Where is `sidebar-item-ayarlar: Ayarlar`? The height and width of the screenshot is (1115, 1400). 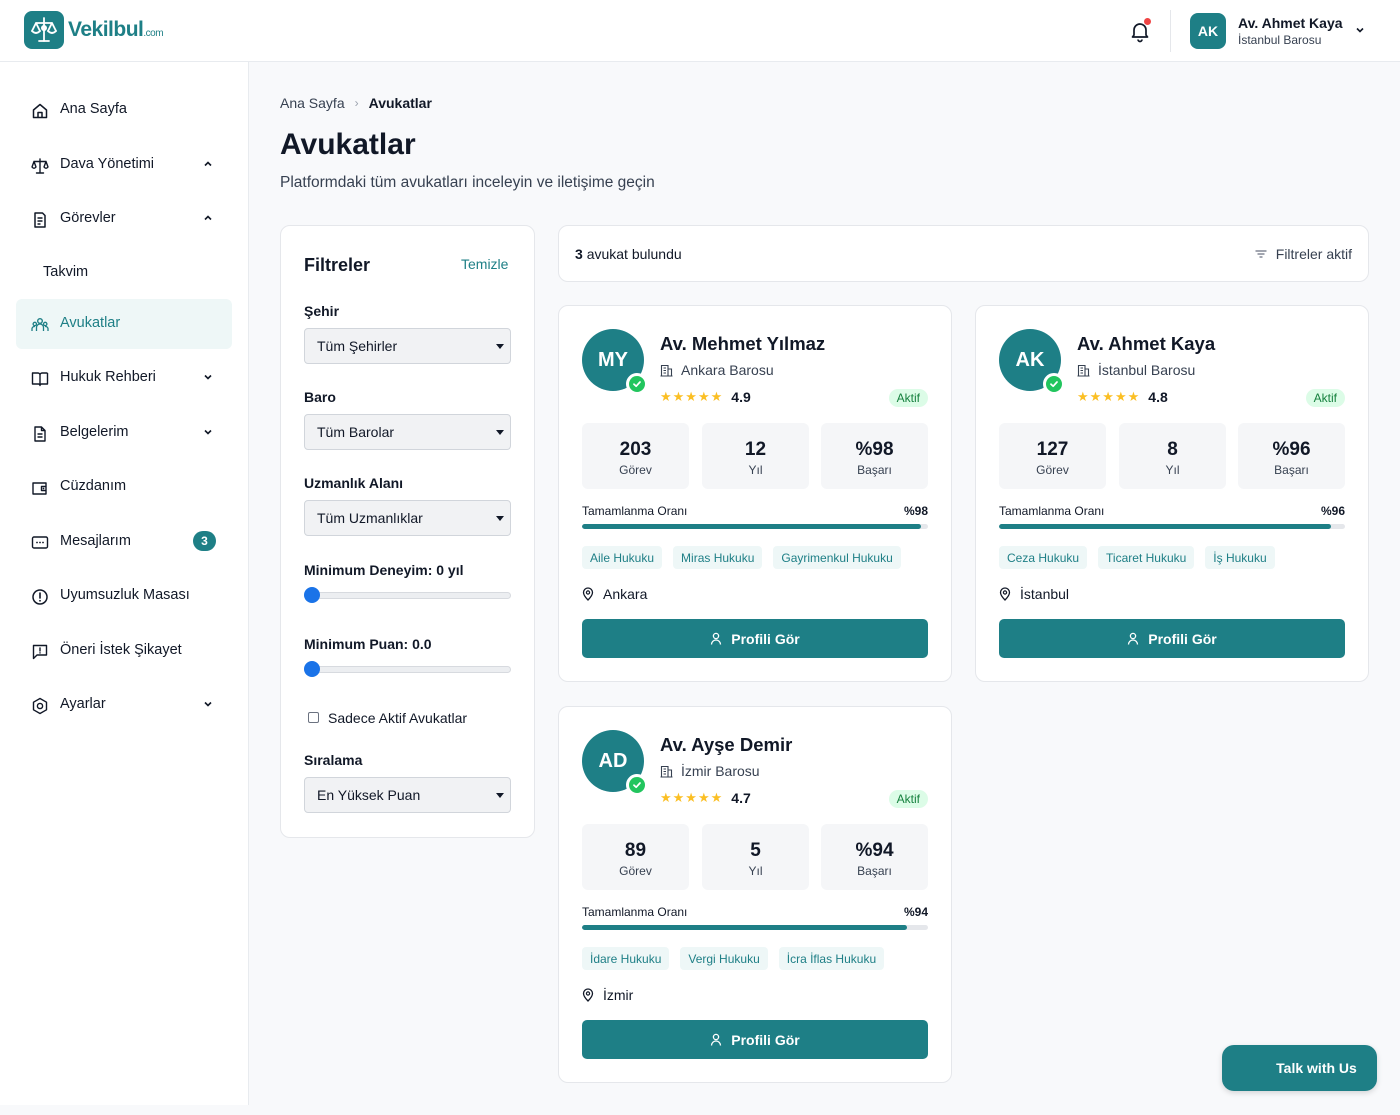
sidebar-item-ayarlar: Ayarlar is located at coordinates (124, 705).